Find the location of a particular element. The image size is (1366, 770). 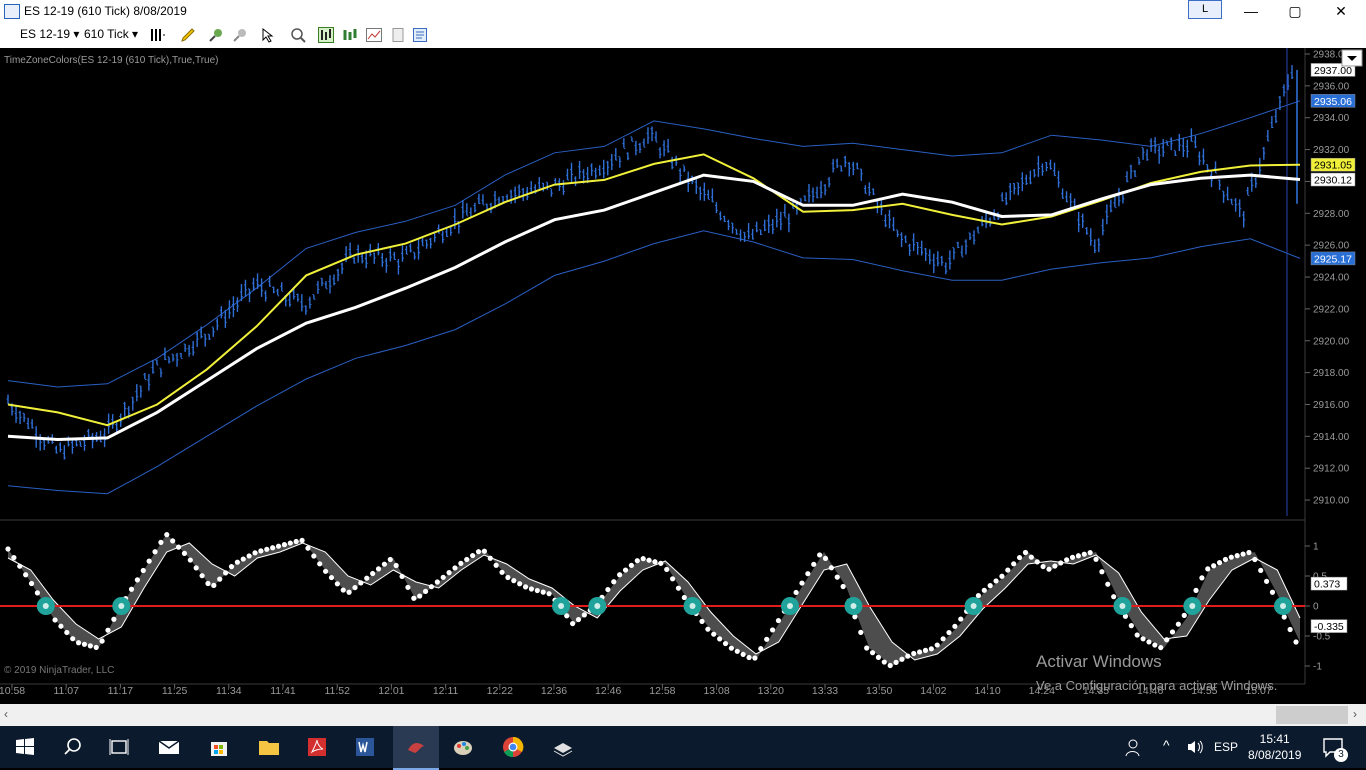

stack-app-icon is located at coordinates (563, 747).